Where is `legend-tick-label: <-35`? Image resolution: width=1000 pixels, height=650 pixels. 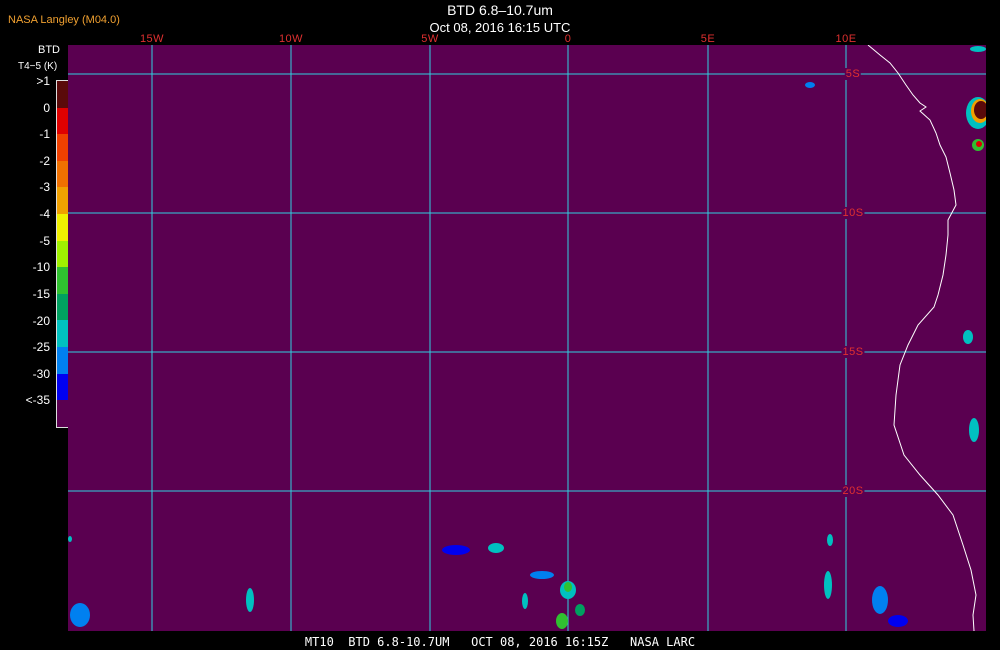
legend-tick-label: <-35 is located at coordinates (37, 400).